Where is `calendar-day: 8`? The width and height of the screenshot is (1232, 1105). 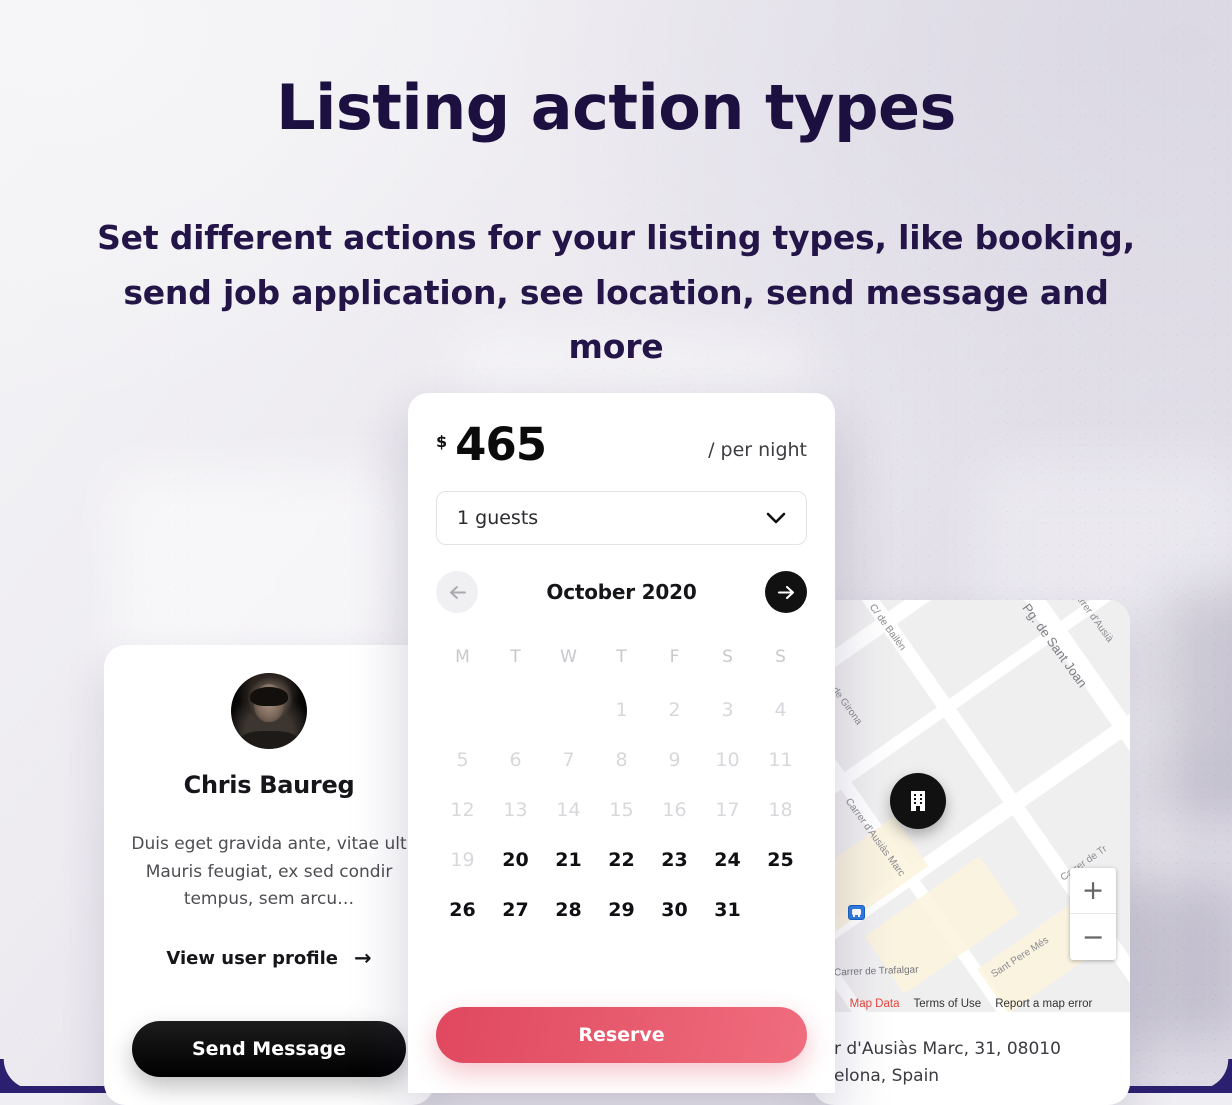
calendar-day: 8 is located at coordinates (621, 760).